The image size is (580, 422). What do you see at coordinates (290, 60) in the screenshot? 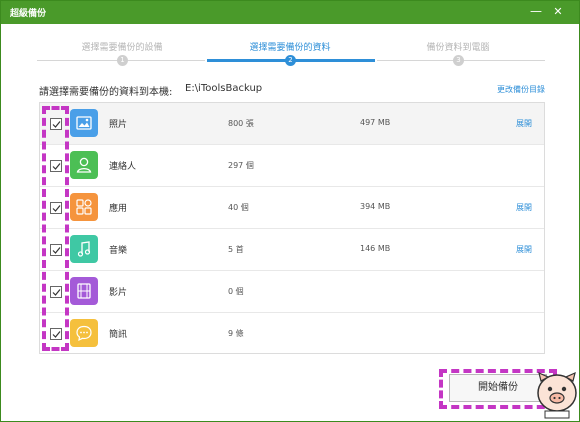
I see `step-2-dot: 2` at bounding box center [290, 60].